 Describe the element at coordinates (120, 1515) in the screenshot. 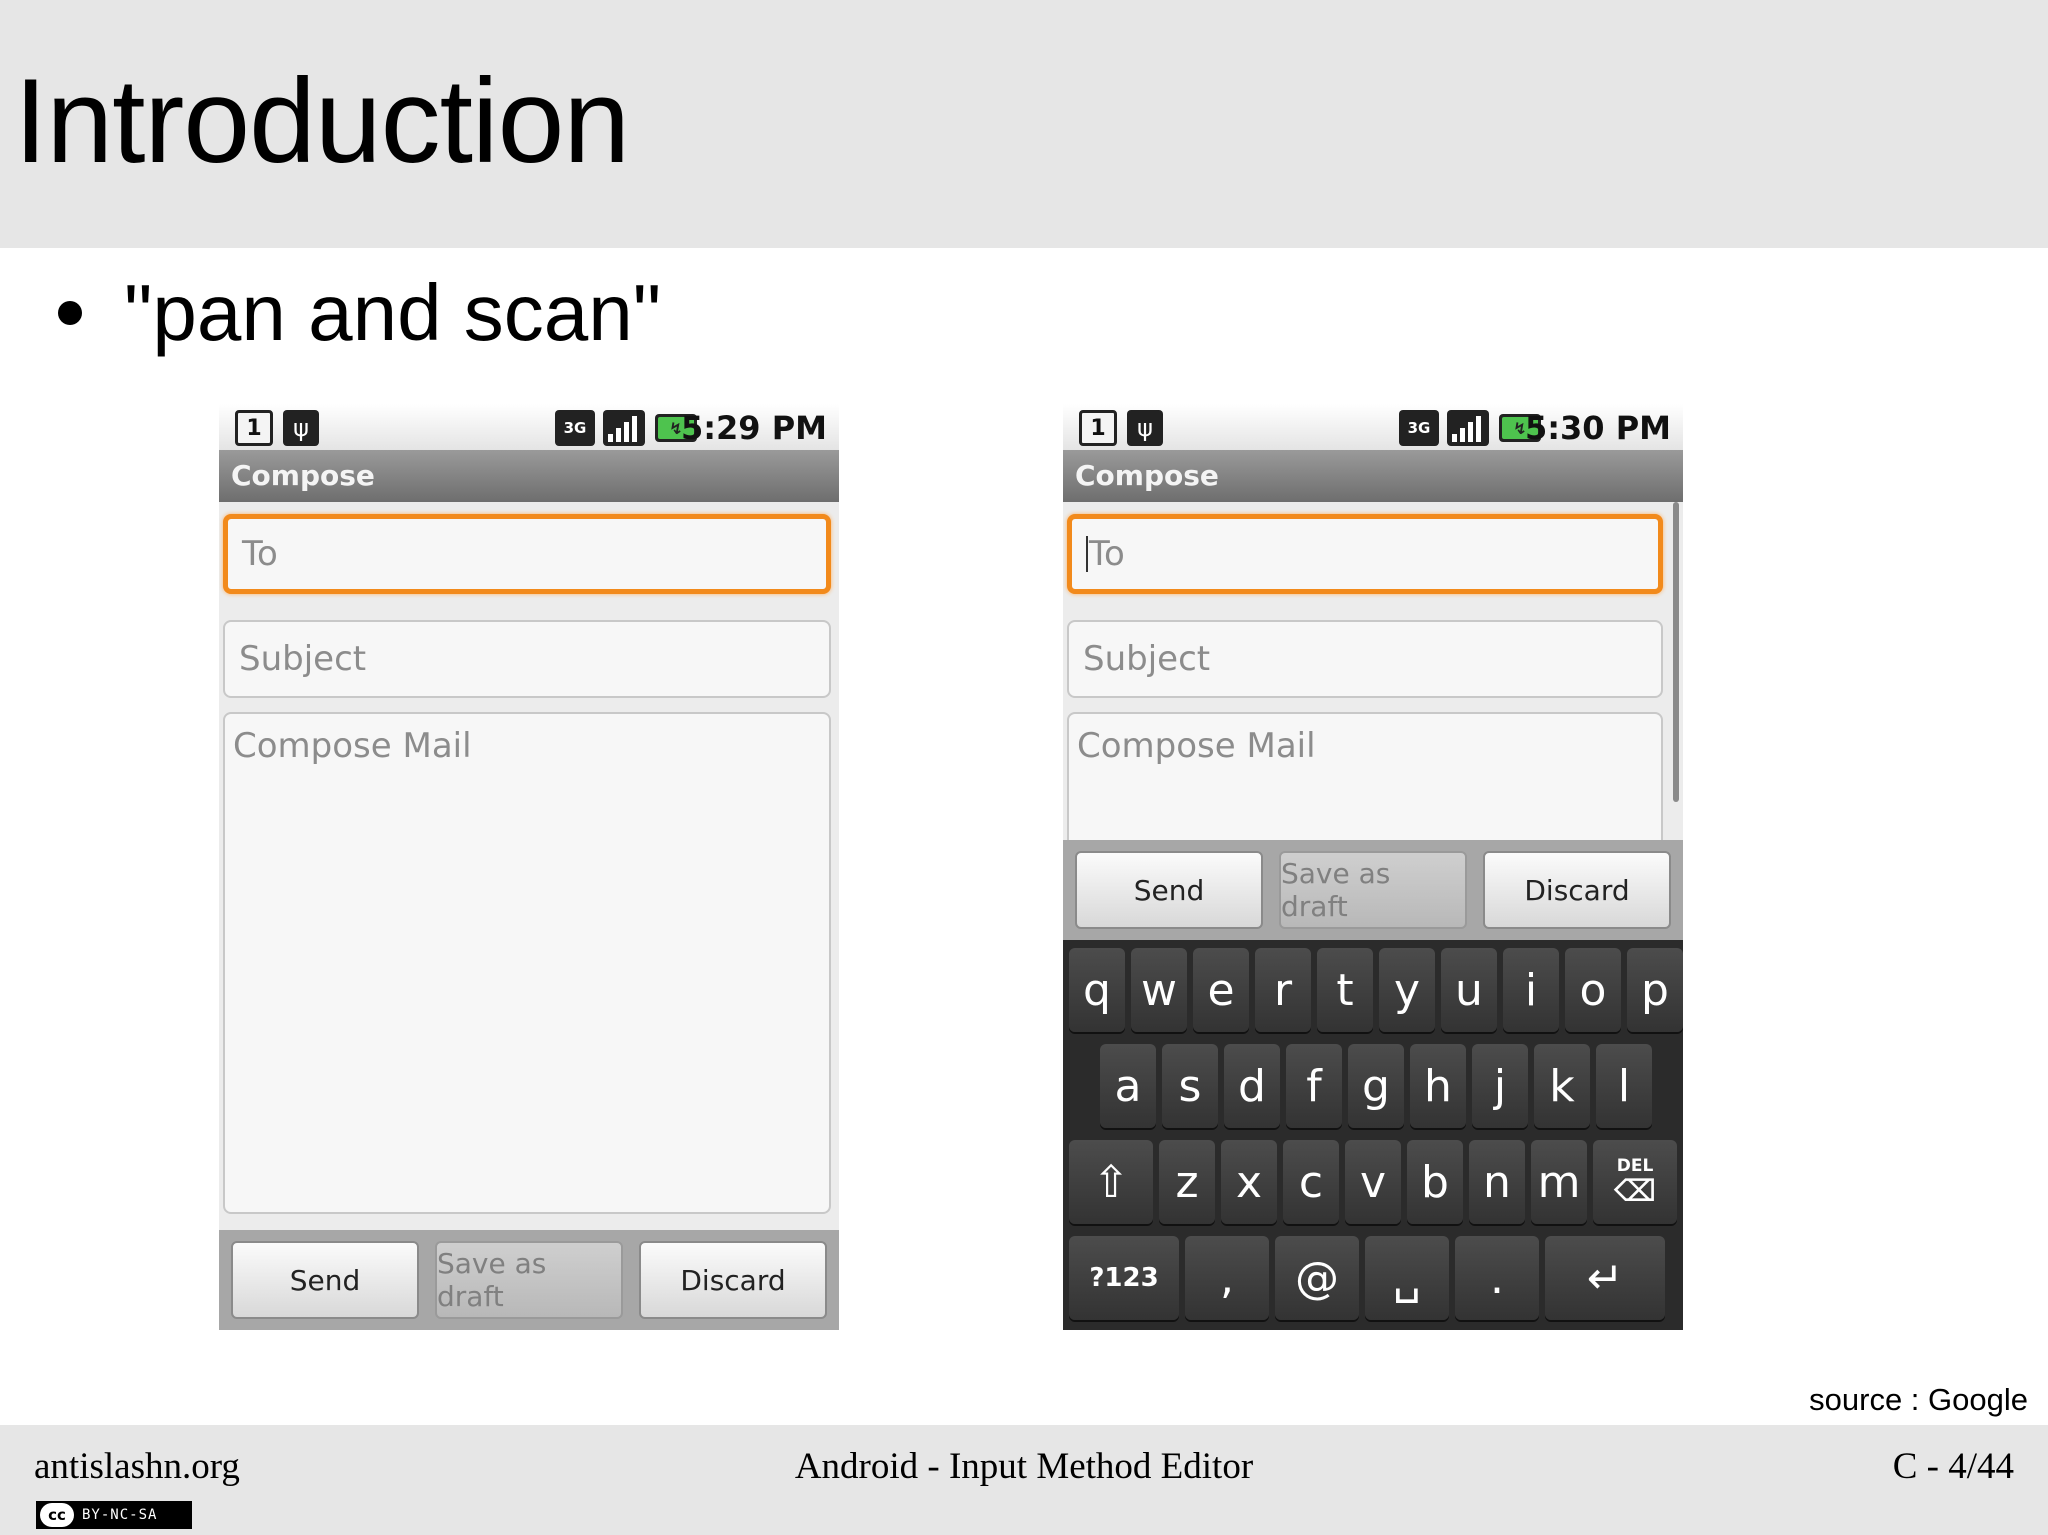

I see `cc-license-text: BY-NC-SA` at that location.